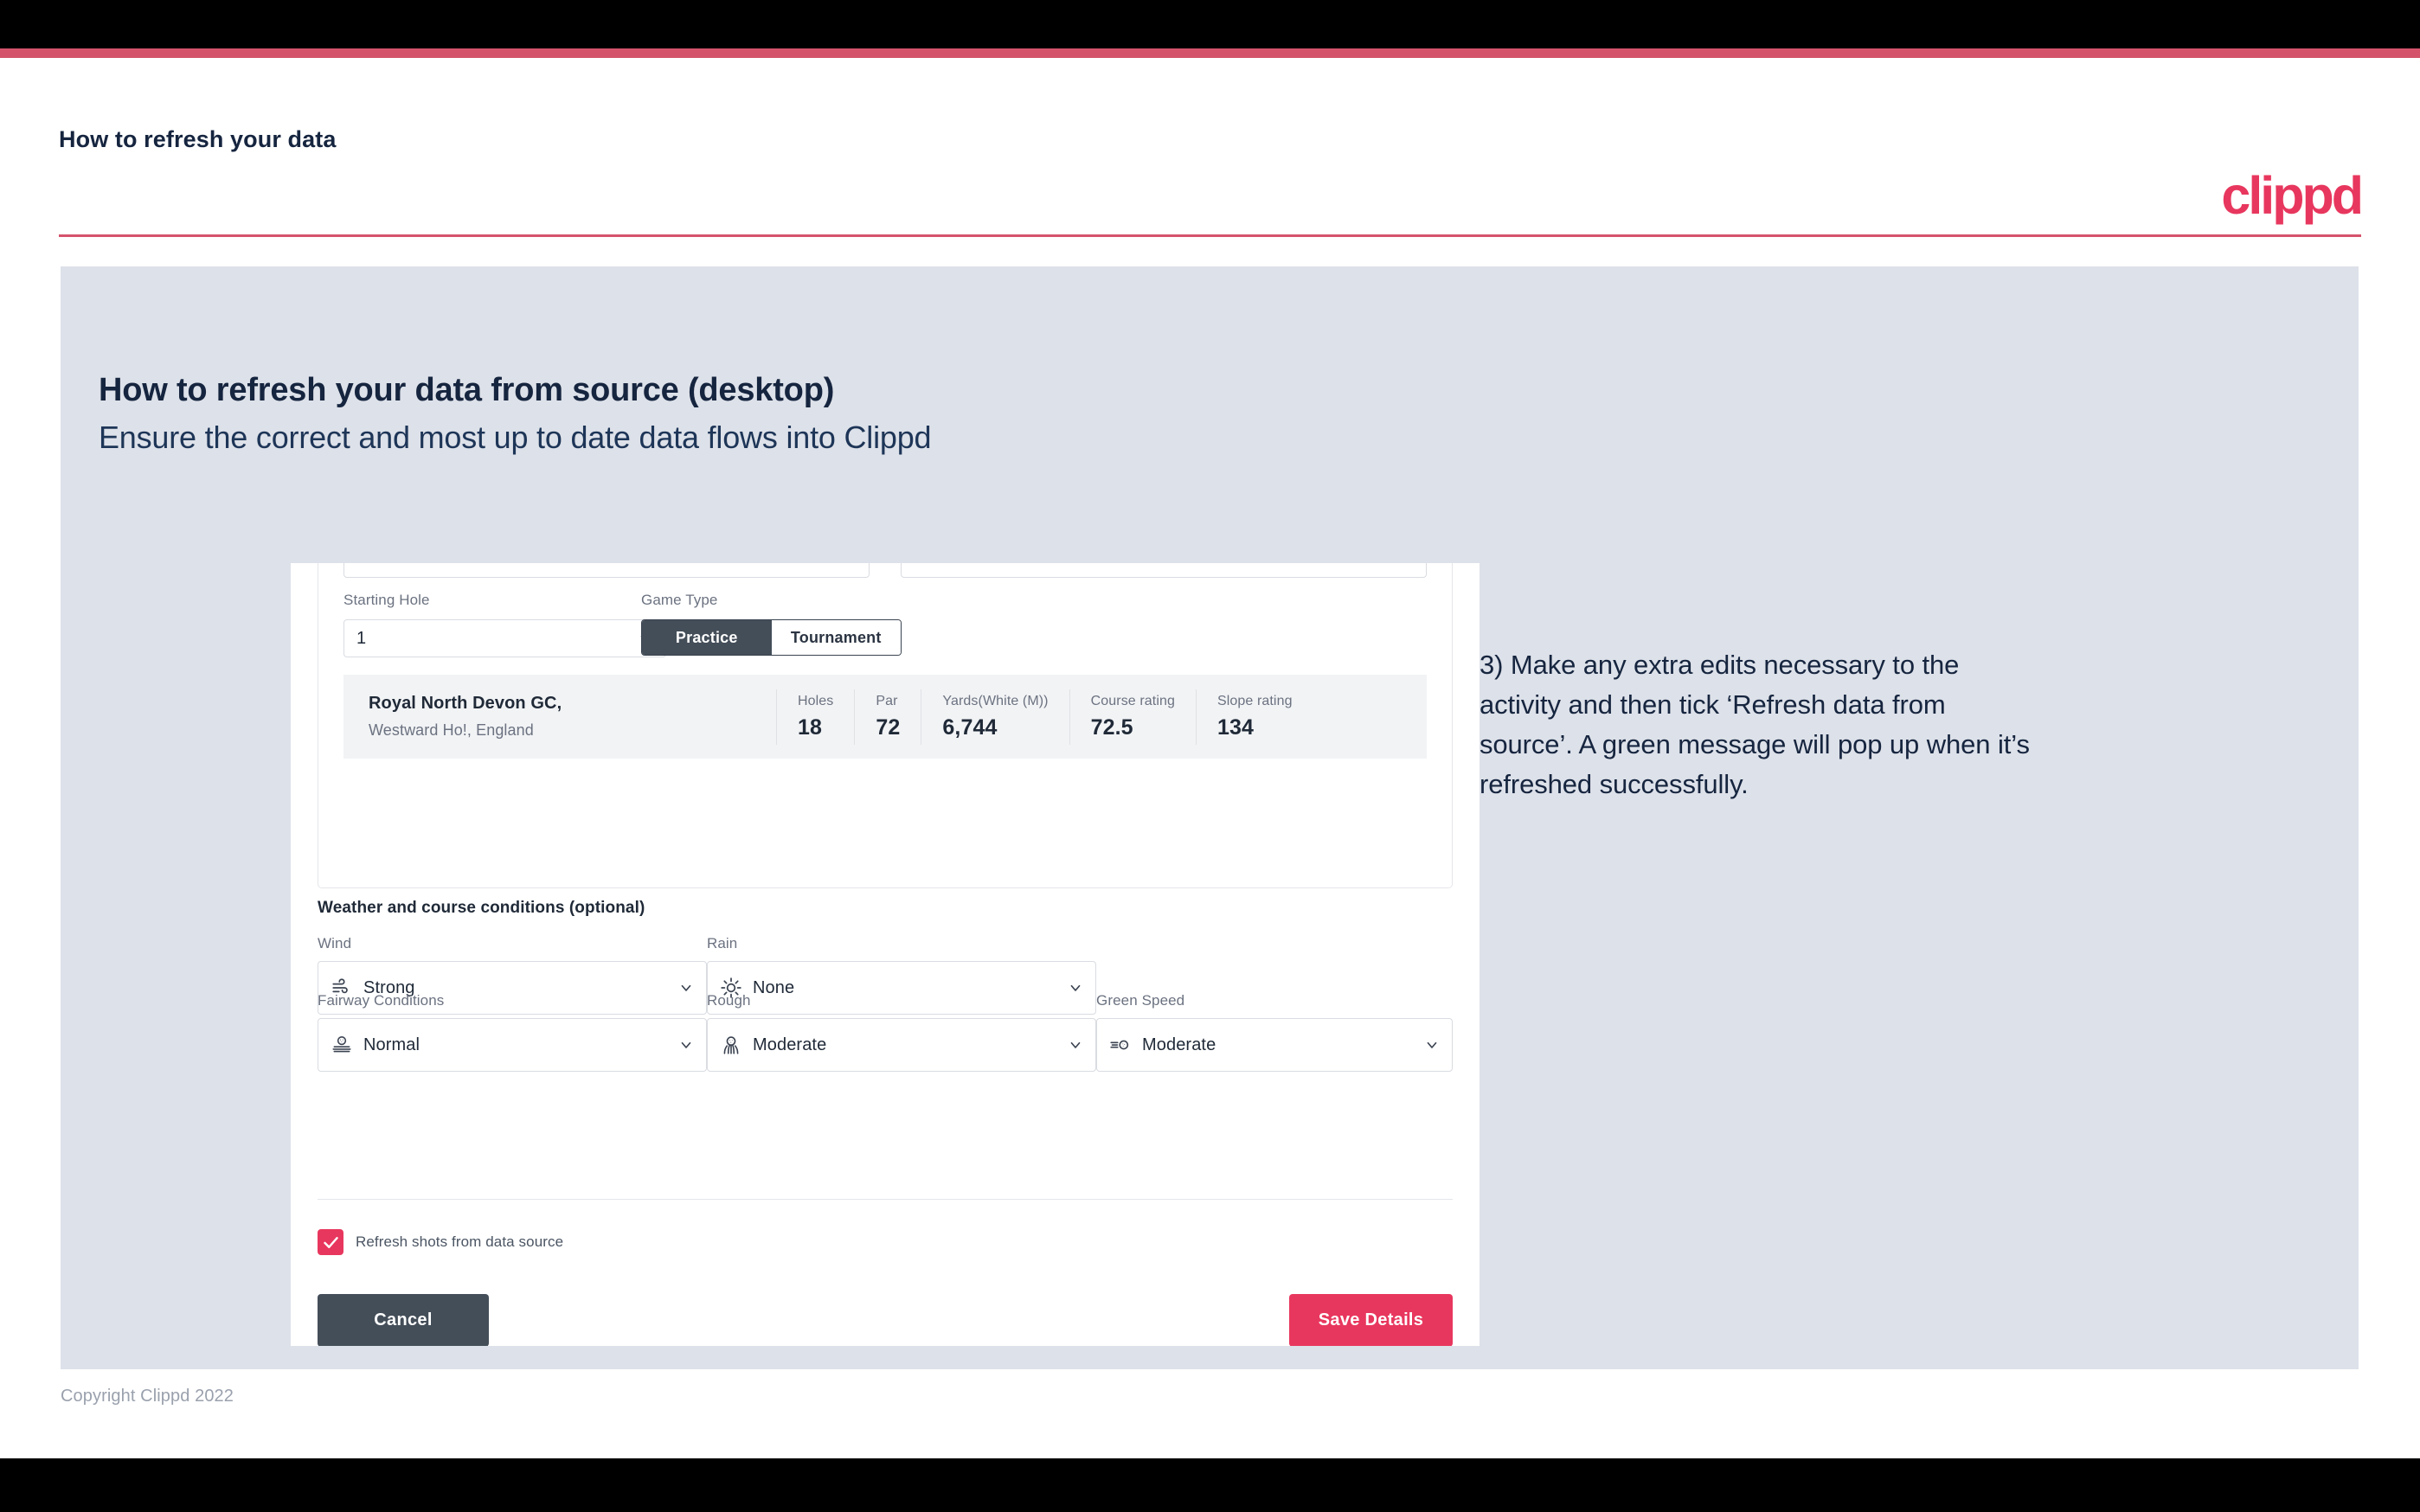 This screenshot has height=1512, width=2420. Describe the element at coordinates (606, 570) in the screenshot. I see `cropped-input-left` at that location.